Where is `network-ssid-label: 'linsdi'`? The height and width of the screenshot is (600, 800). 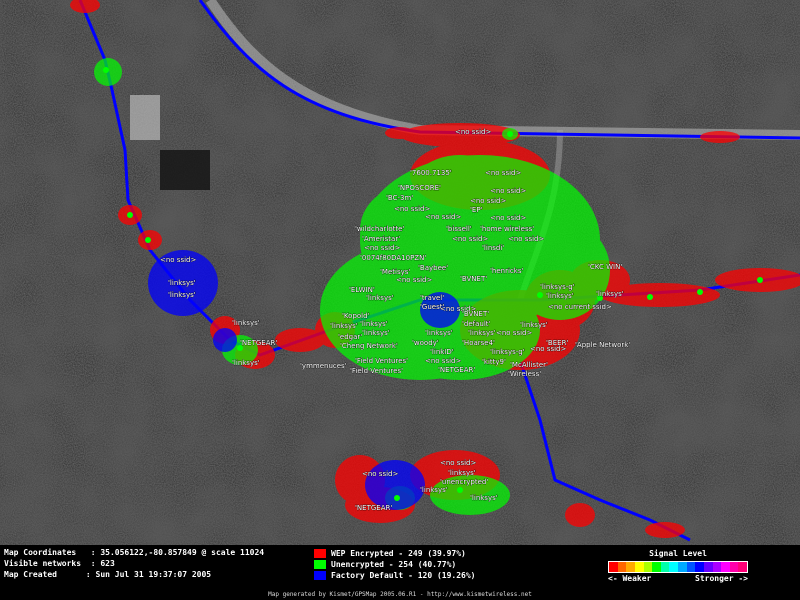
network-ssid-label: 'linsdi' is located at coordinates (493, 248).